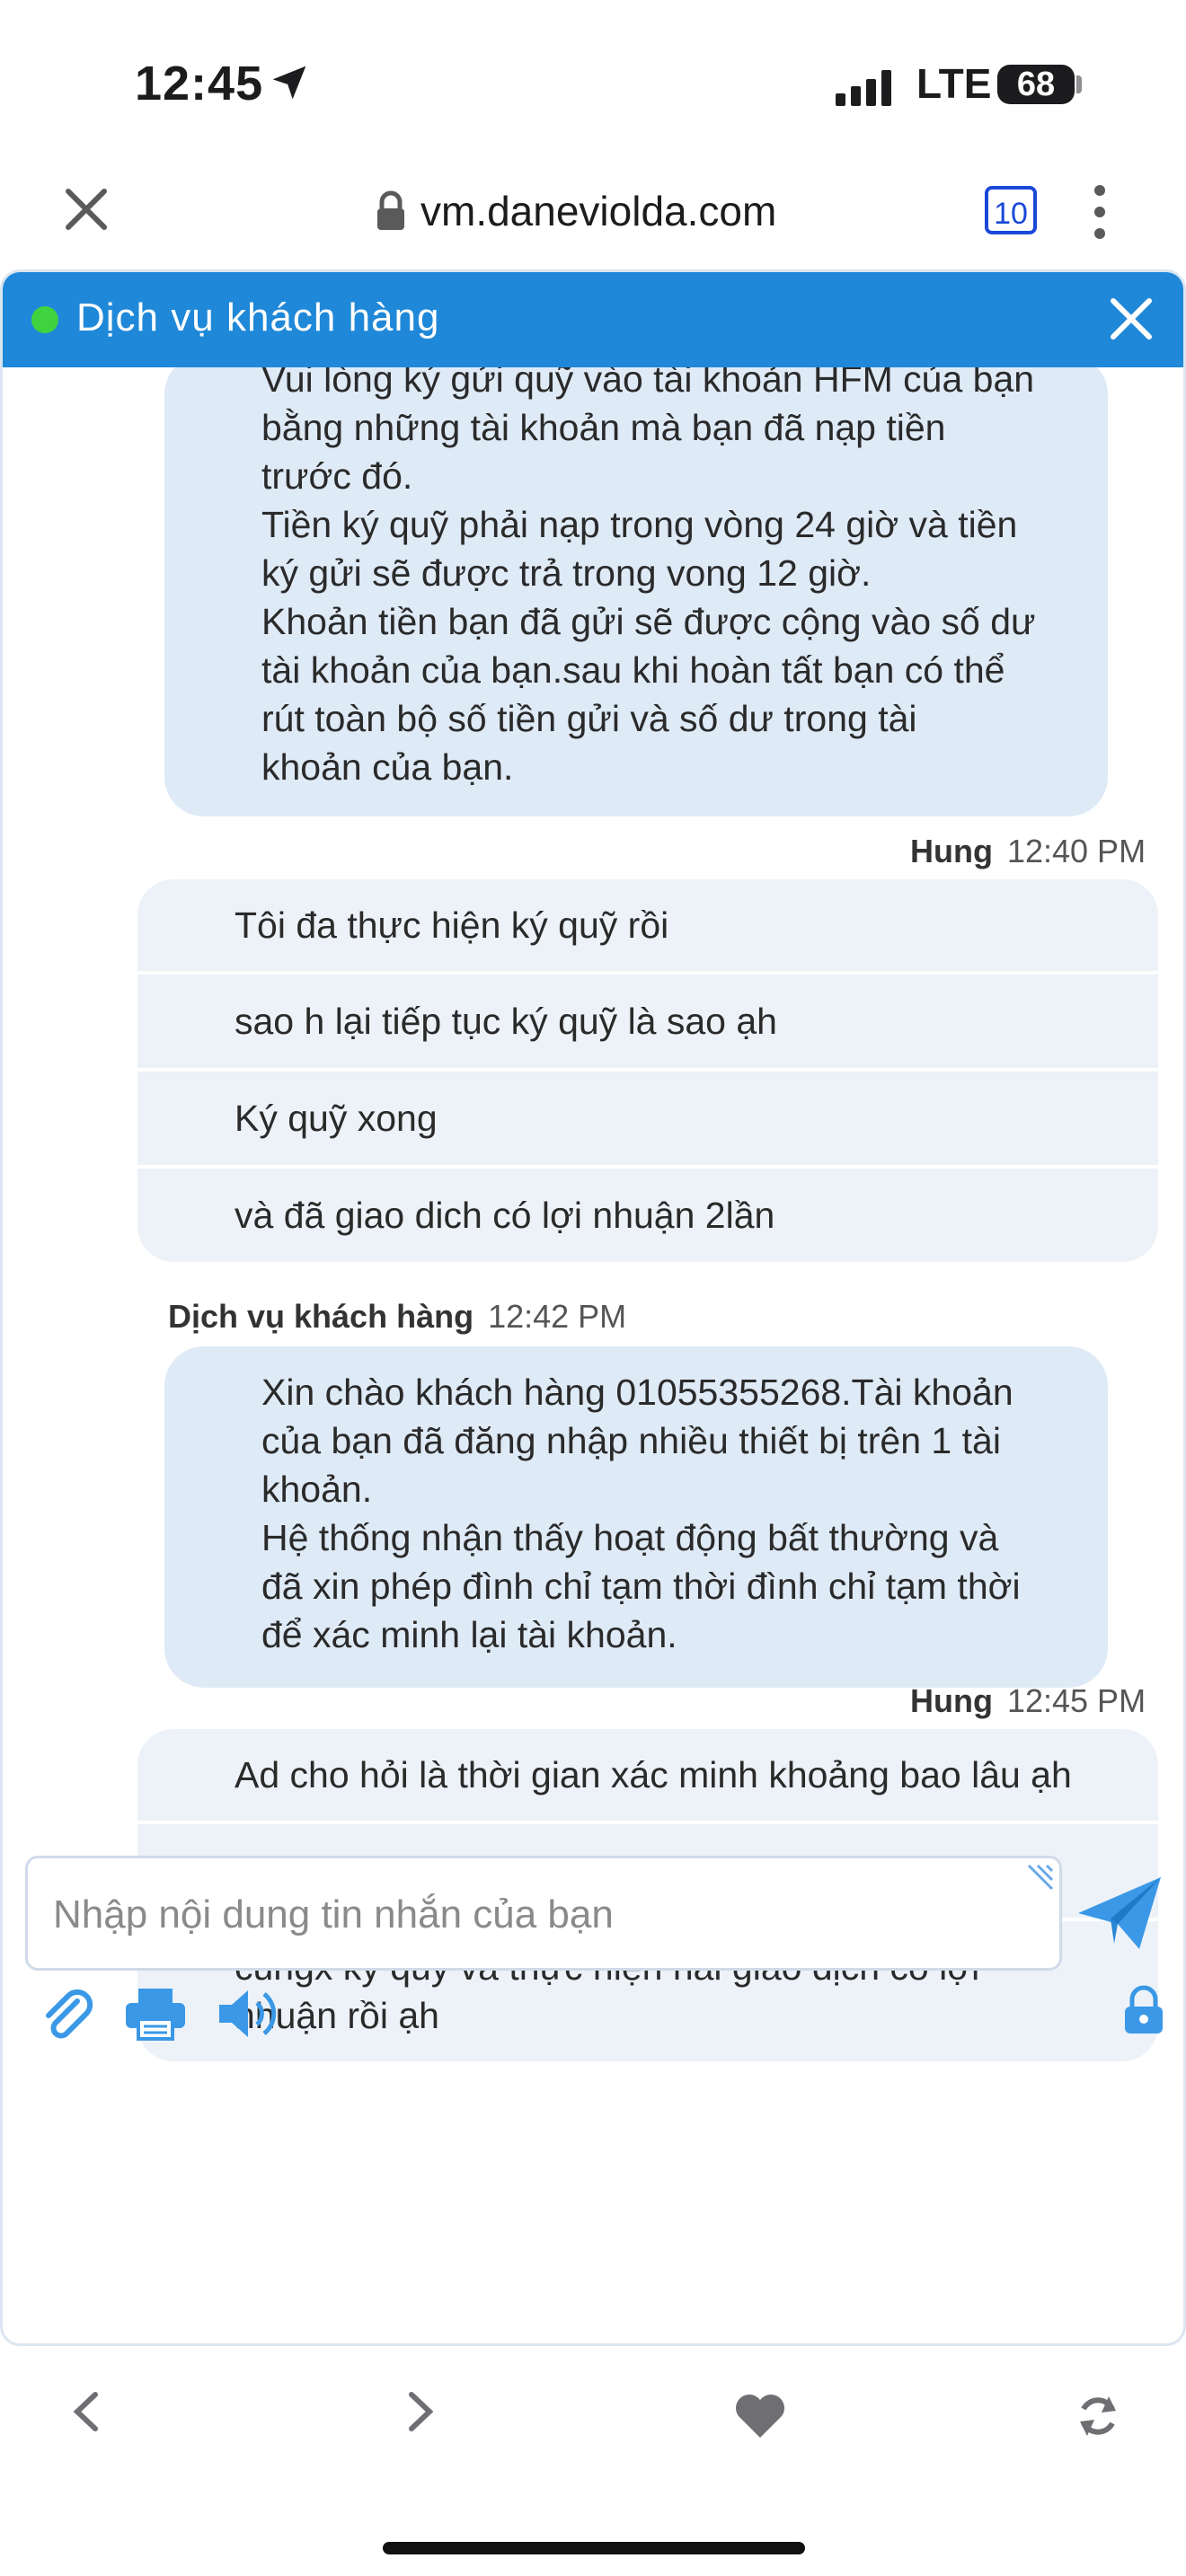 The width and height of the screenshot is (1186, 2576). I want to click on message-line: khoản., so click(317, 1489).